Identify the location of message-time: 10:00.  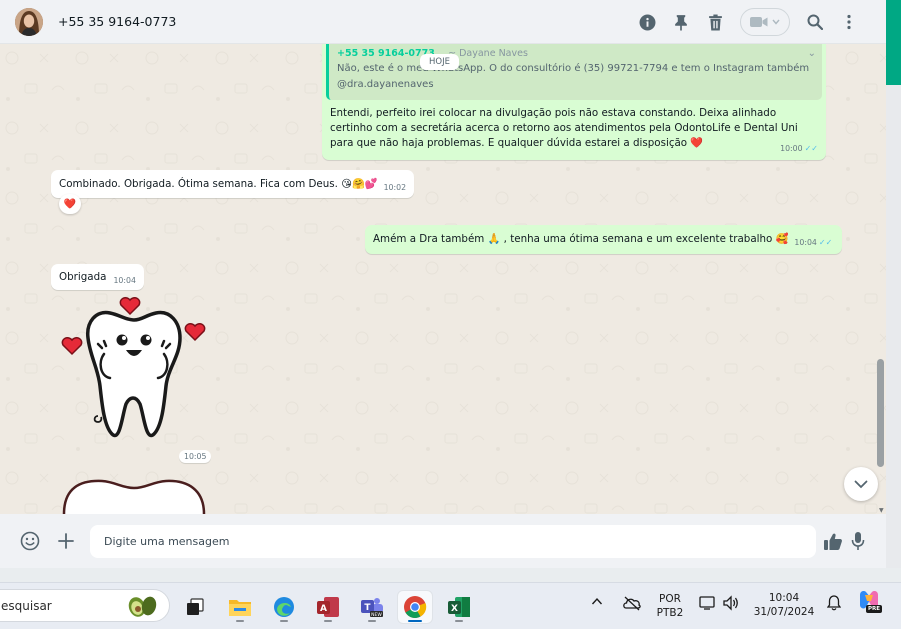
(791, 148).